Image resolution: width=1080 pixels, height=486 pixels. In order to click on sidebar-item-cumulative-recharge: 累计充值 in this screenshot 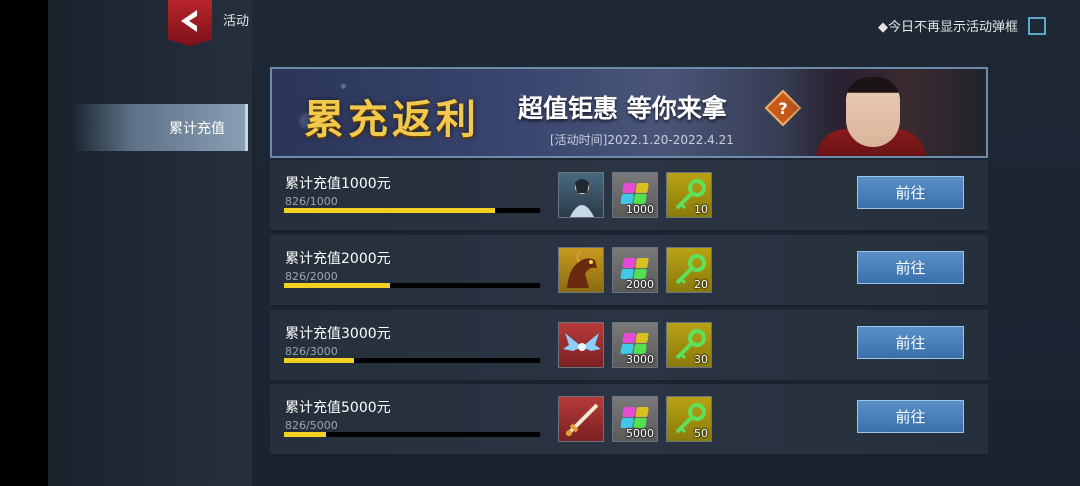, I will do `click(160, 127)`.